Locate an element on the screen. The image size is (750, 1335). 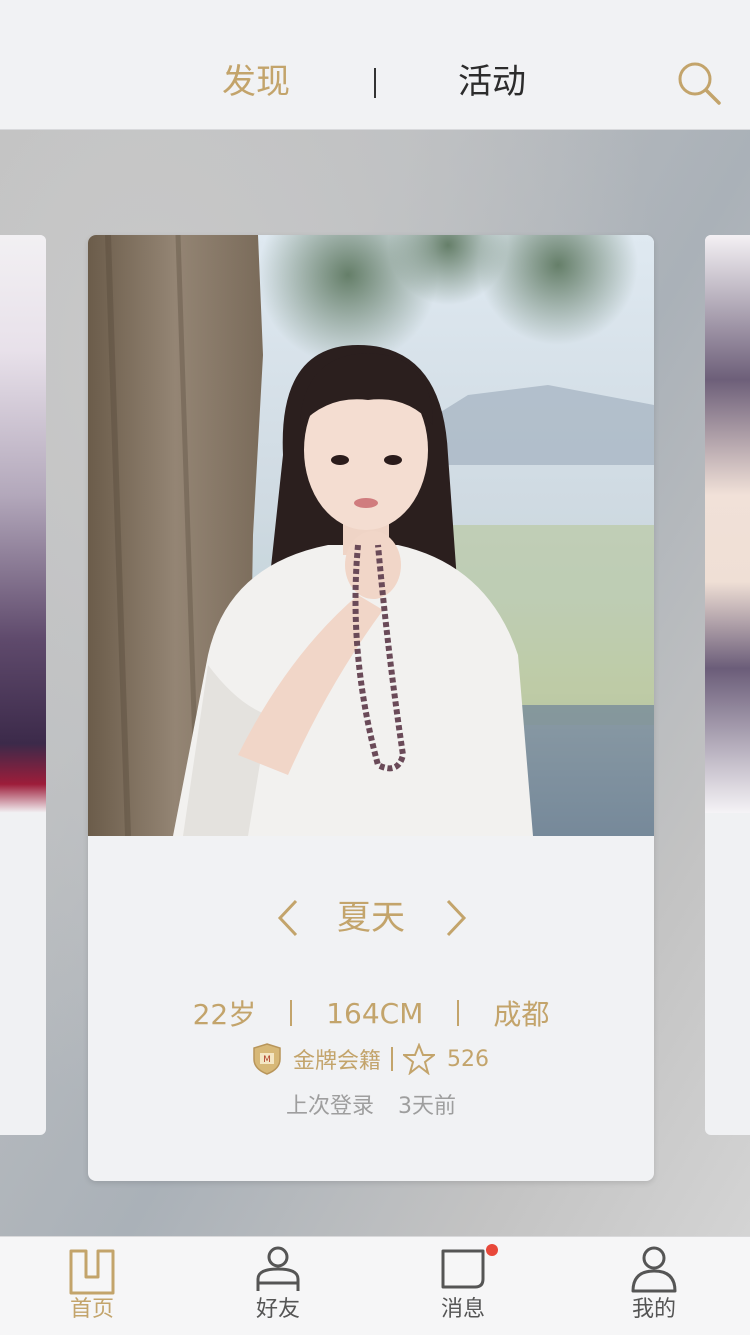
friends-icon is located at coordinates (278, 1268).